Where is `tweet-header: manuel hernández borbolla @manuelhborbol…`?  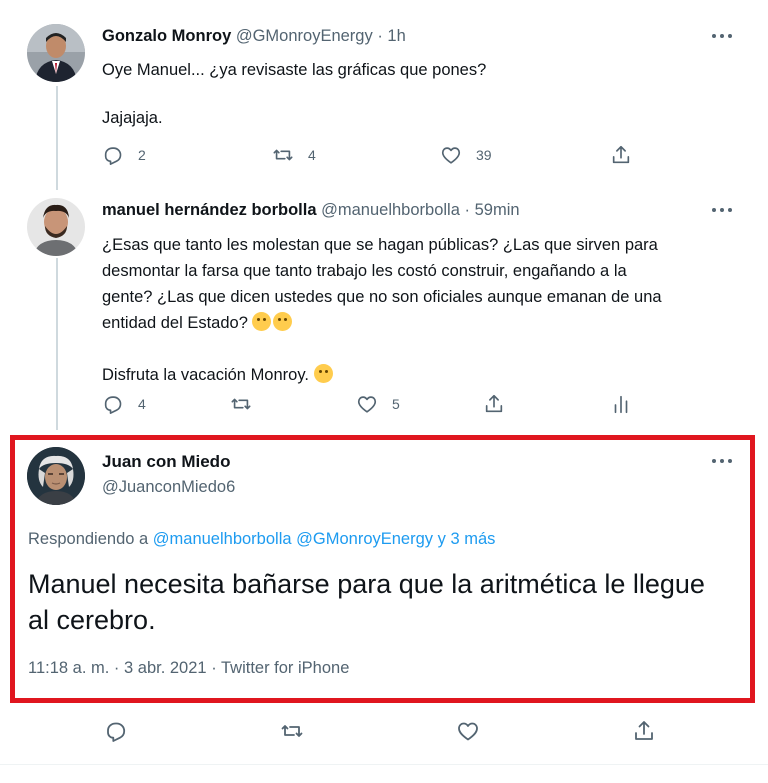
tweet-header: manuel hernández borbolla @manuelhborbol… is located at coordinates (311, 210).